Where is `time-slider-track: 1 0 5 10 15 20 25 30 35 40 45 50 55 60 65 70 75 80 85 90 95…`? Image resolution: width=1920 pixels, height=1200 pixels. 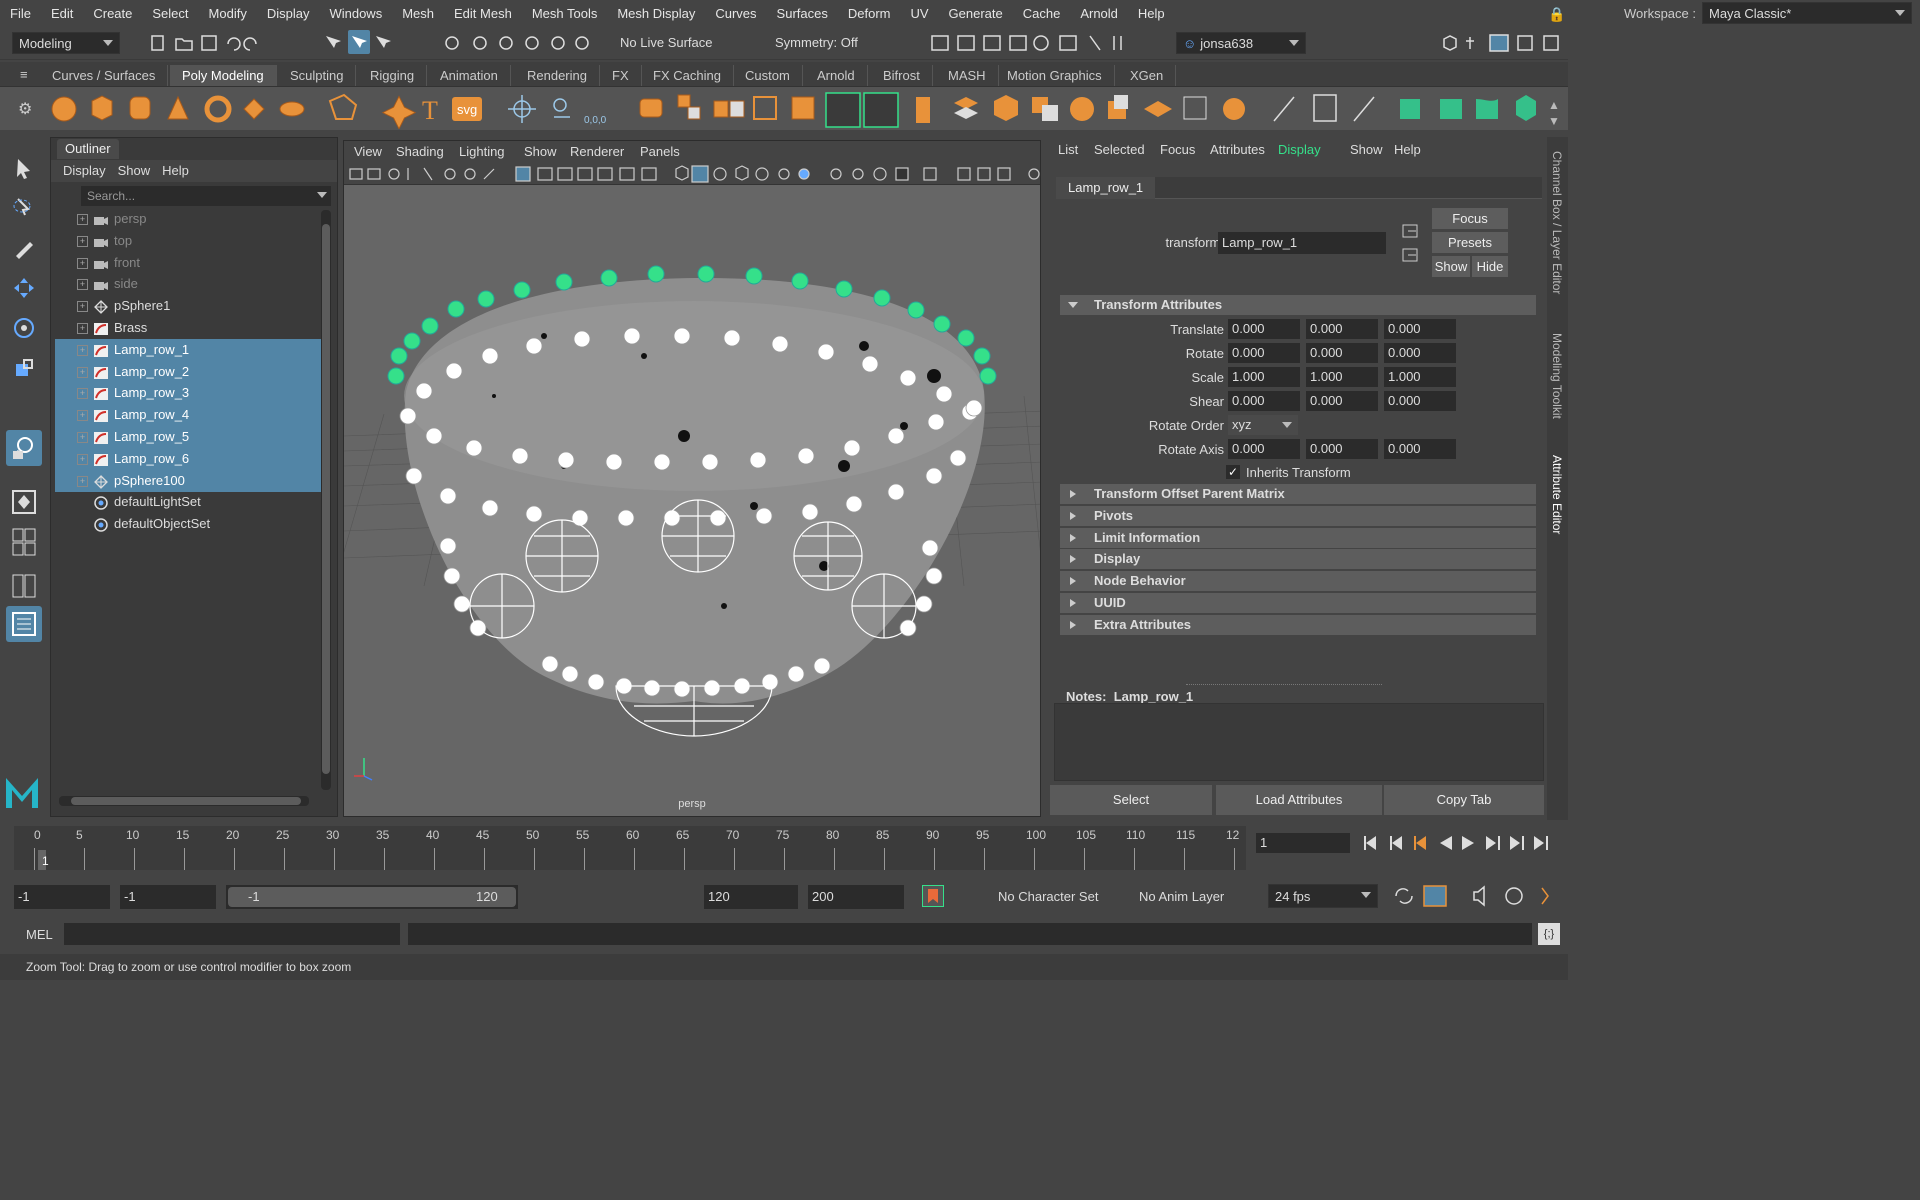 time-slider-track: 1 0 5 10 15 20 25 30 35 40 45 50 55 60 65 70 75 80 85 90 95… is located at coordinates (630, 848).